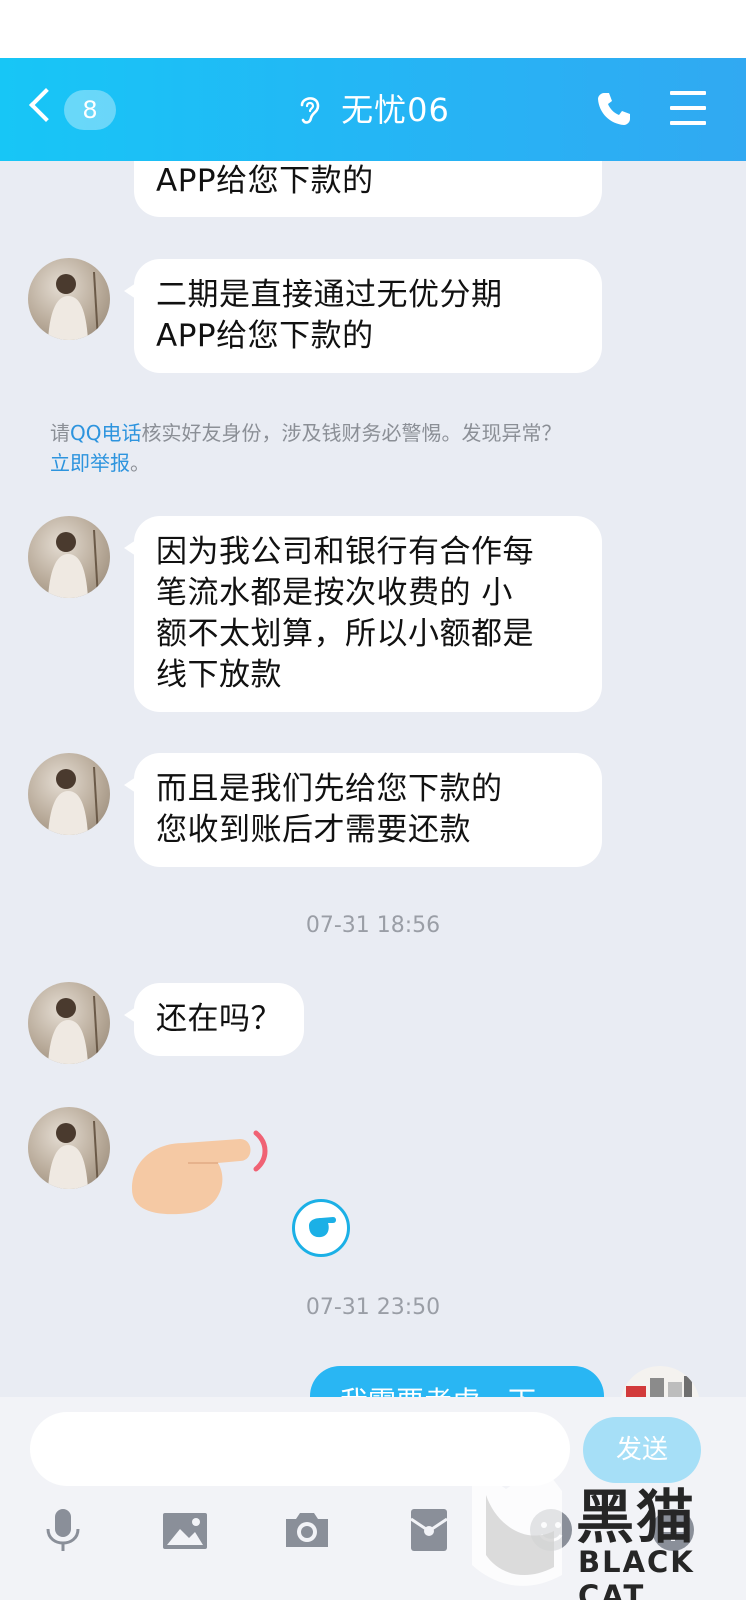  Describe the element at coordinates (345, 552) in the screenshot. I see `message-line: 因为我公司和银行有合作每` at that location.